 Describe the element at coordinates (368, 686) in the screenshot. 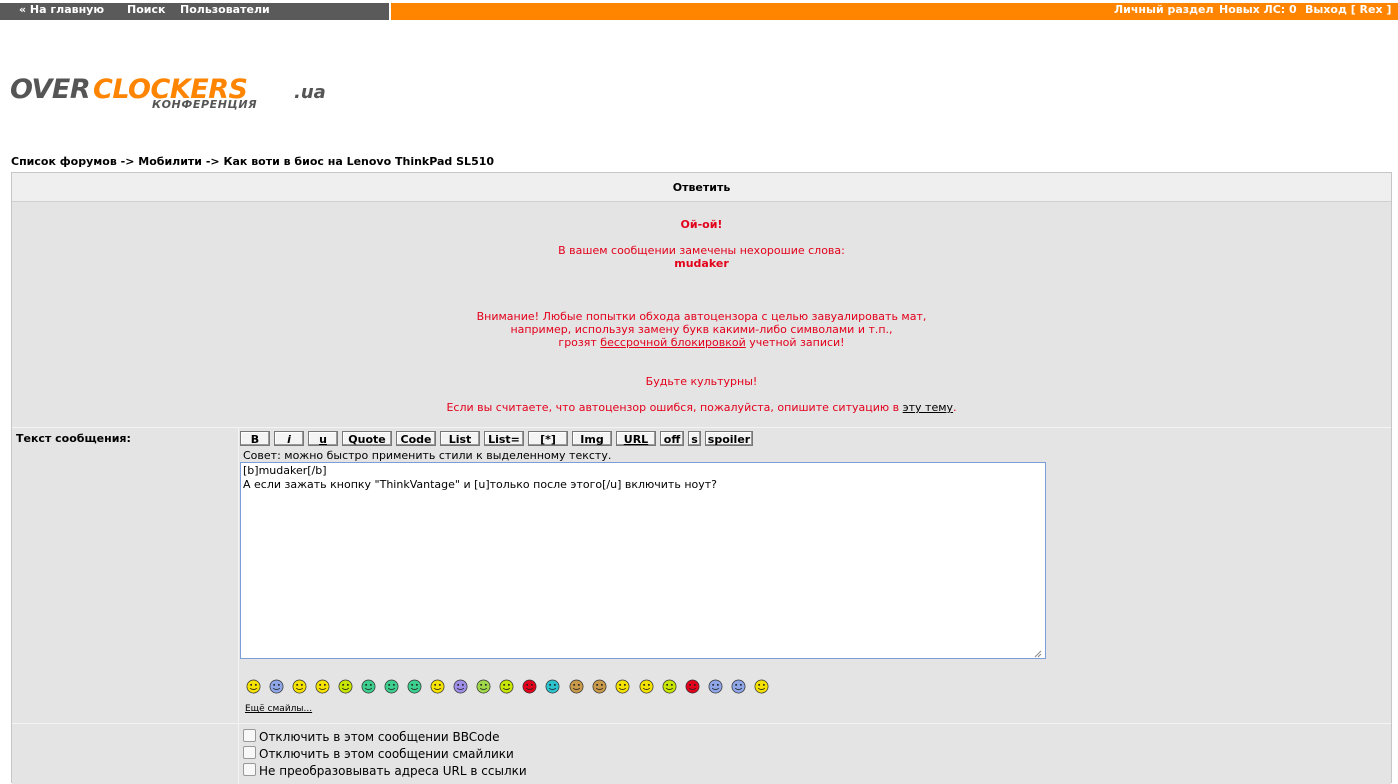

I see `grin-icon` at that location.